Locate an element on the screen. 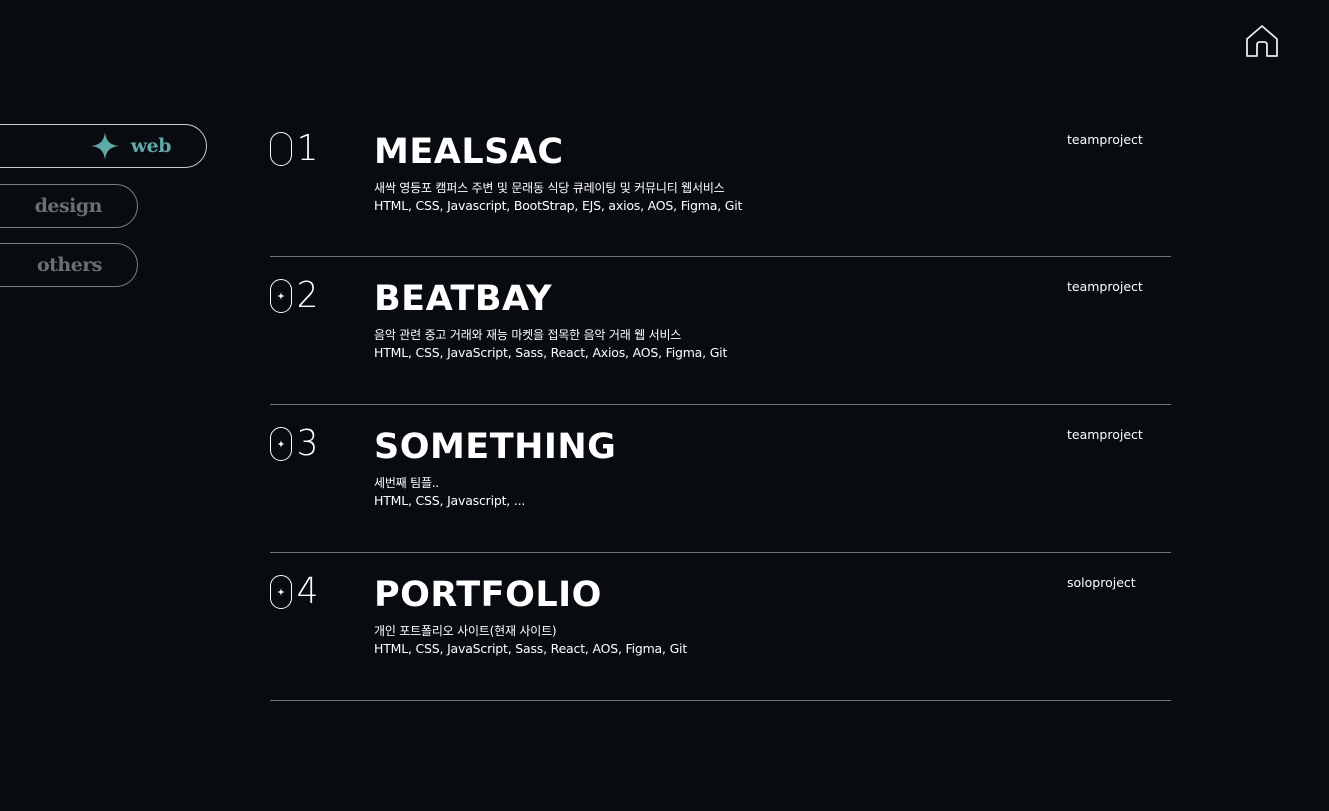 This screenshot has width=1329, height=811. project-number: 2 is located at coordinates (294, 296).